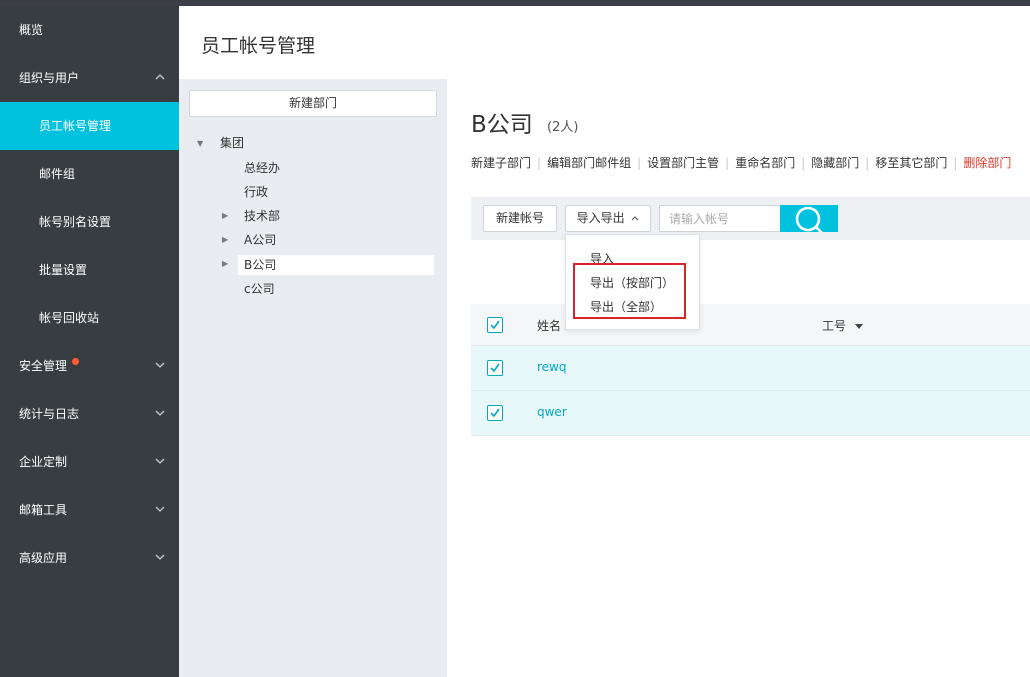 This screenshot has width=1030, height=677. I want to click on sidebar-item-advanced: 高级应用, so click(89, 558).